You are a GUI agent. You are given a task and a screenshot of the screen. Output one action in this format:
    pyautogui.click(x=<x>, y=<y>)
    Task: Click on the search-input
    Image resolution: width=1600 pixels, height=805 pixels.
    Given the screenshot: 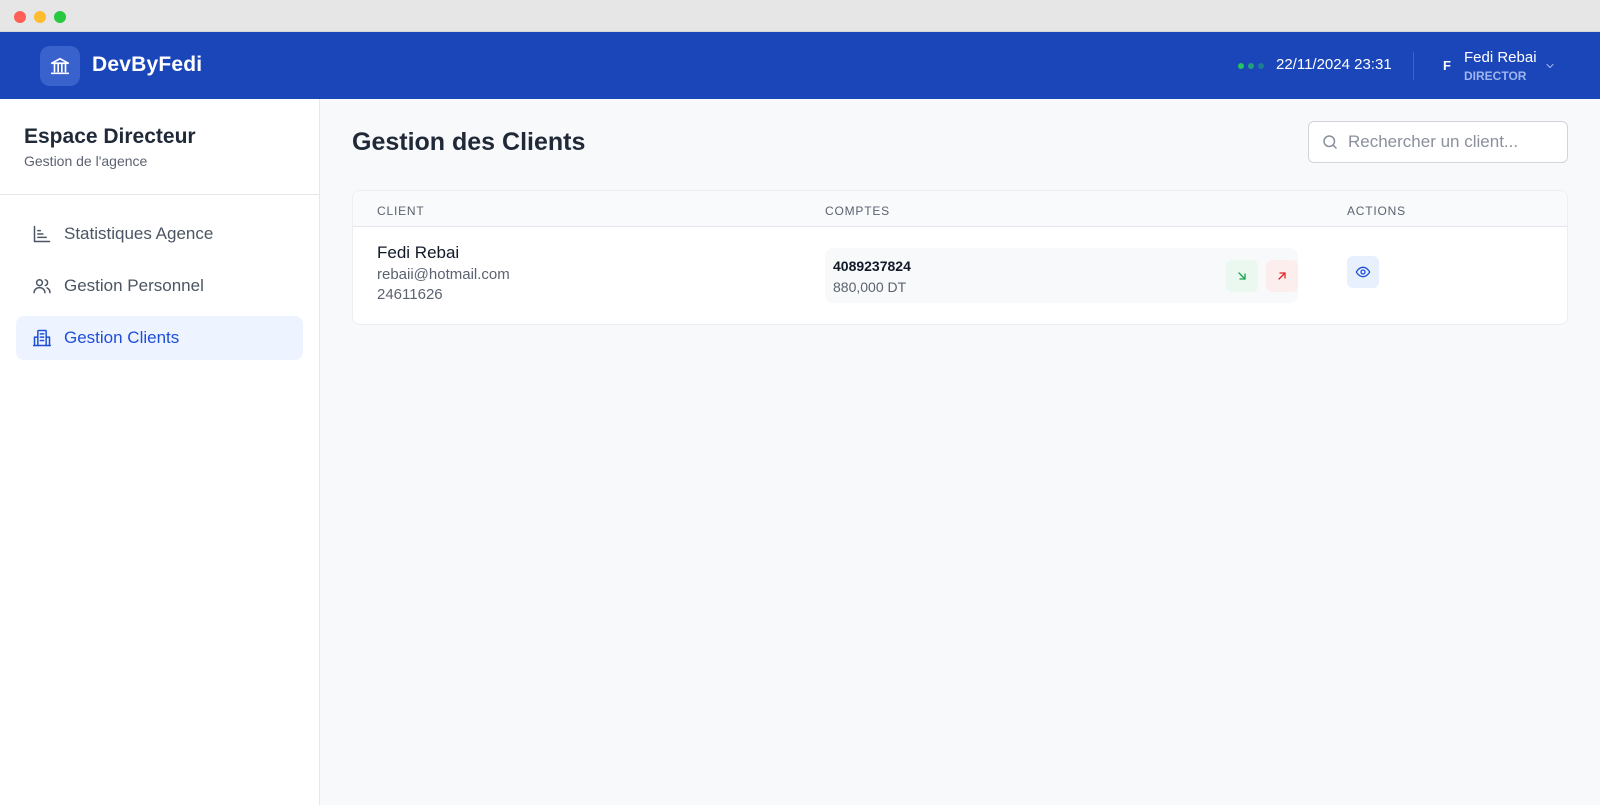 What is the action you would take?
    pyautogui.click(x=1448, y=142)
    